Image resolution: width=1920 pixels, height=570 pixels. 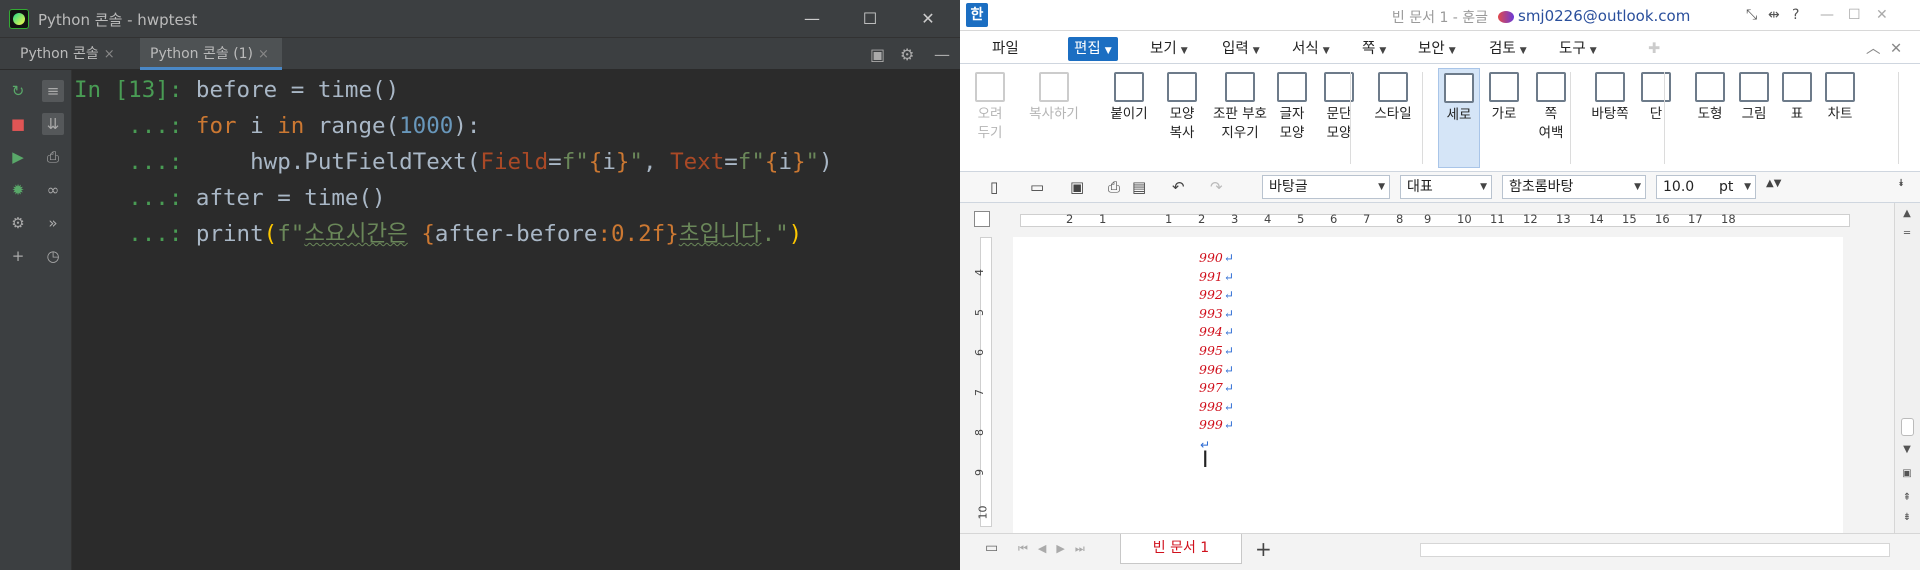 I want to click on gear-icon: ⚙, so click(x=907, y=54).